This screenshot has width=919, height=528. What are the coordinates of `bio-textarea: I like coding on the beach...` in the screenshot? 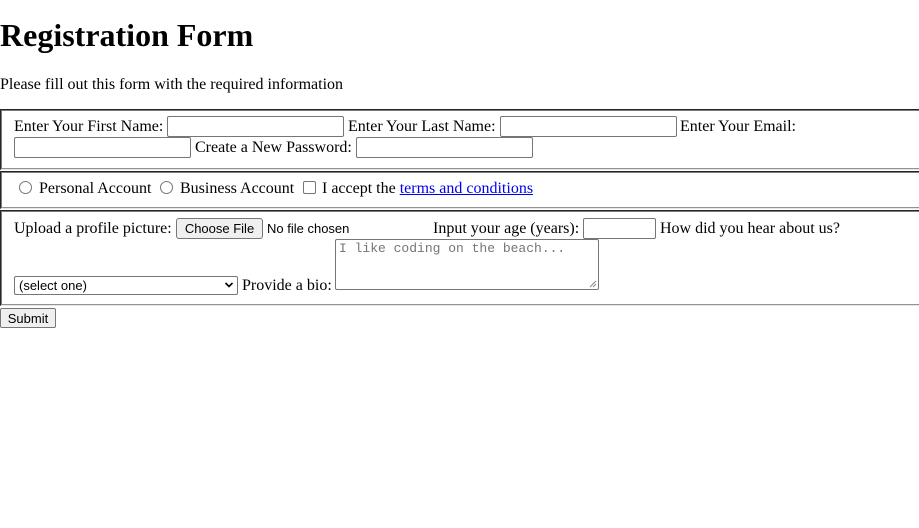 It's located at (467, 264).